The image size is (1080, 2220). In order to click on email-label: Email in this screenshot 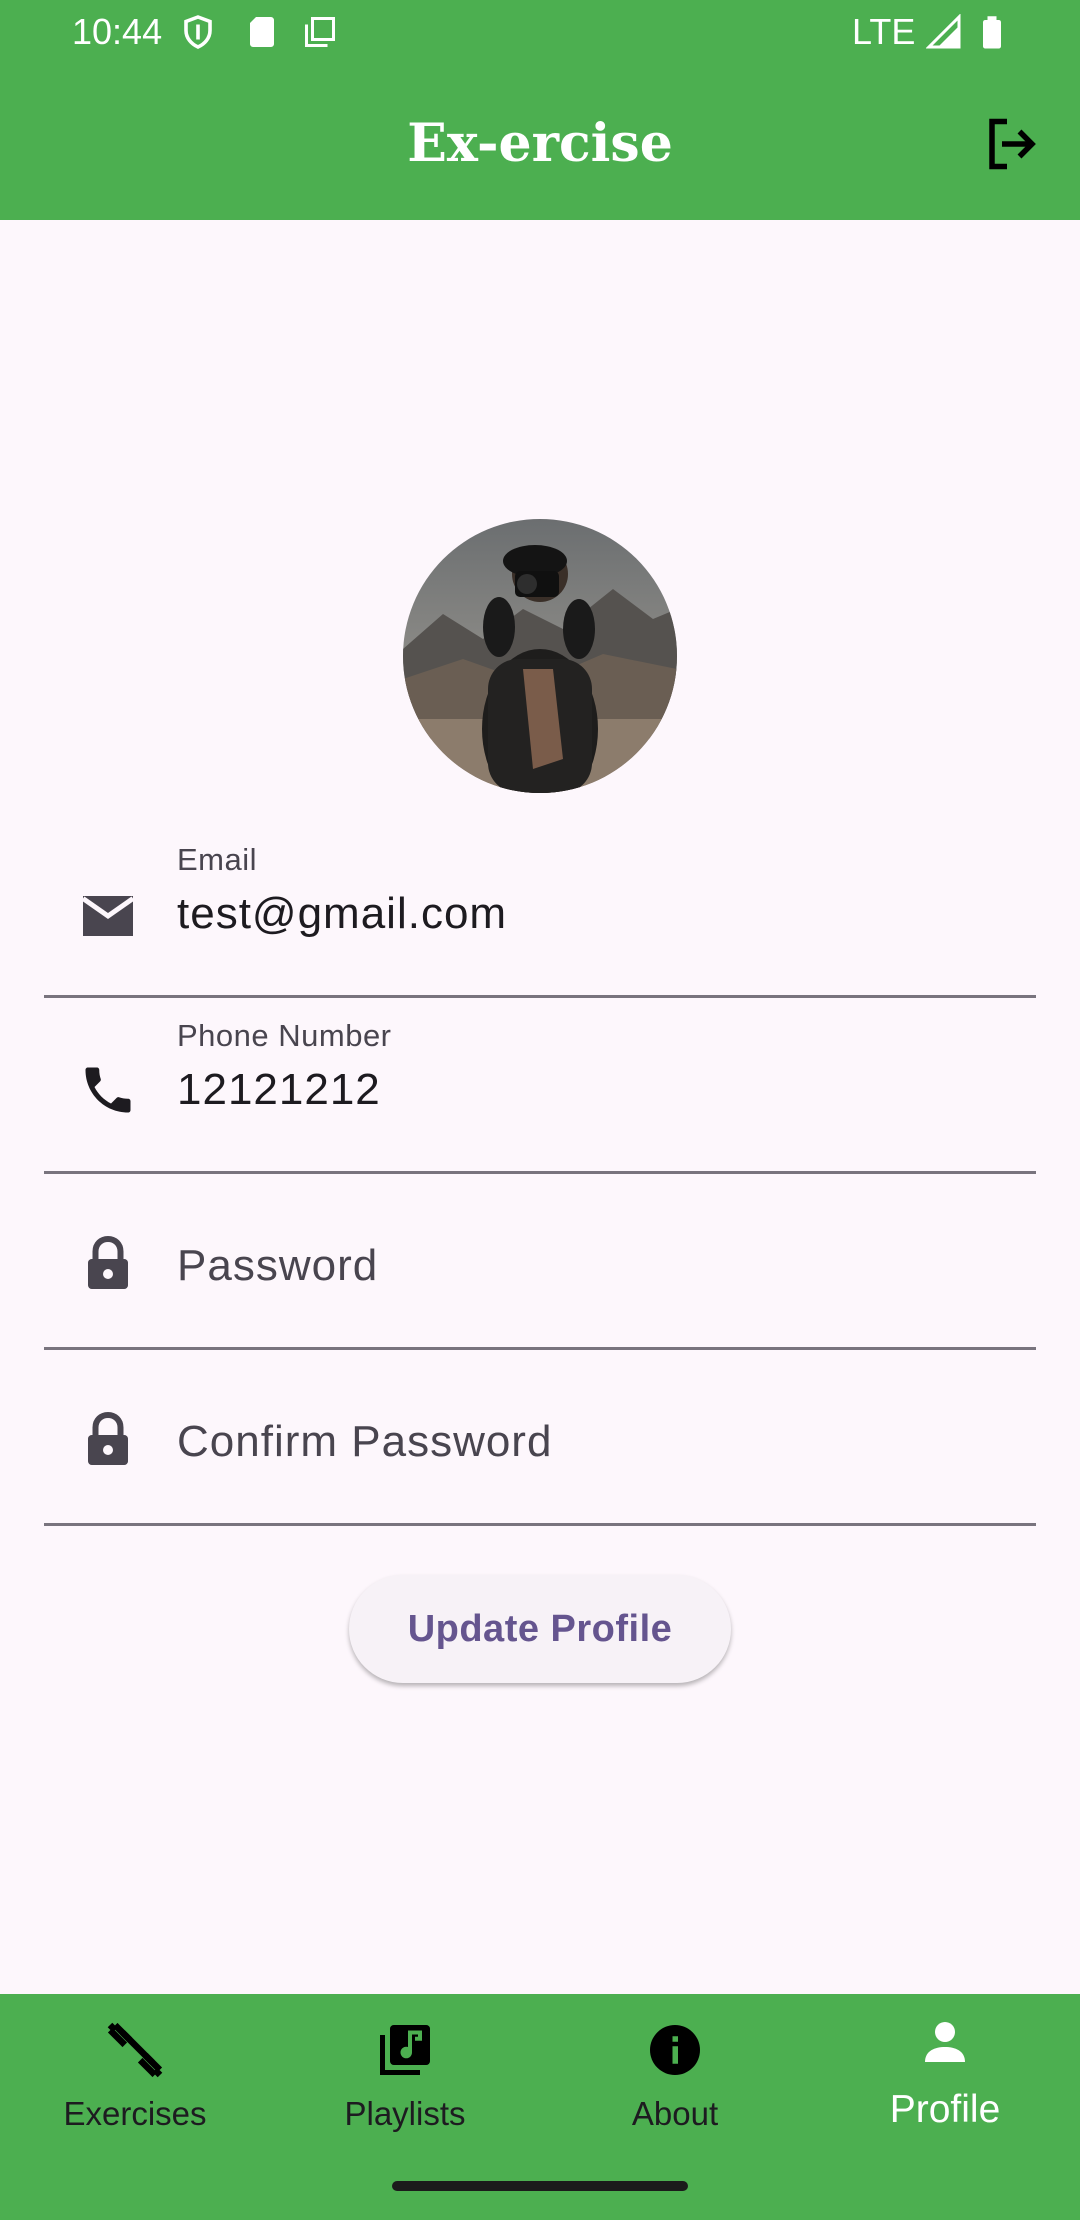, I will do `click(217, 859)`.